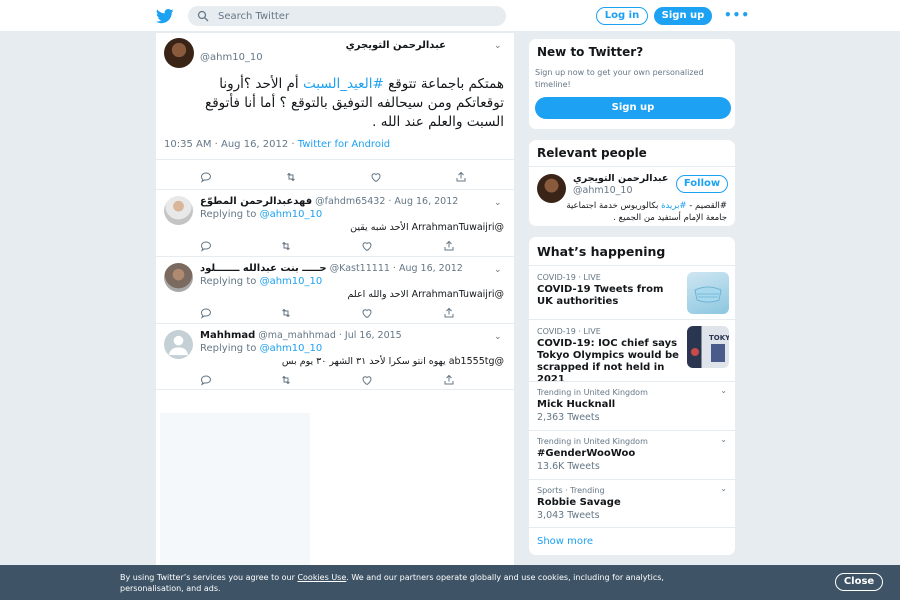 This screenshot has height=600, width=900. I want to click on svg-text: TOKYO, so click(719, 338).